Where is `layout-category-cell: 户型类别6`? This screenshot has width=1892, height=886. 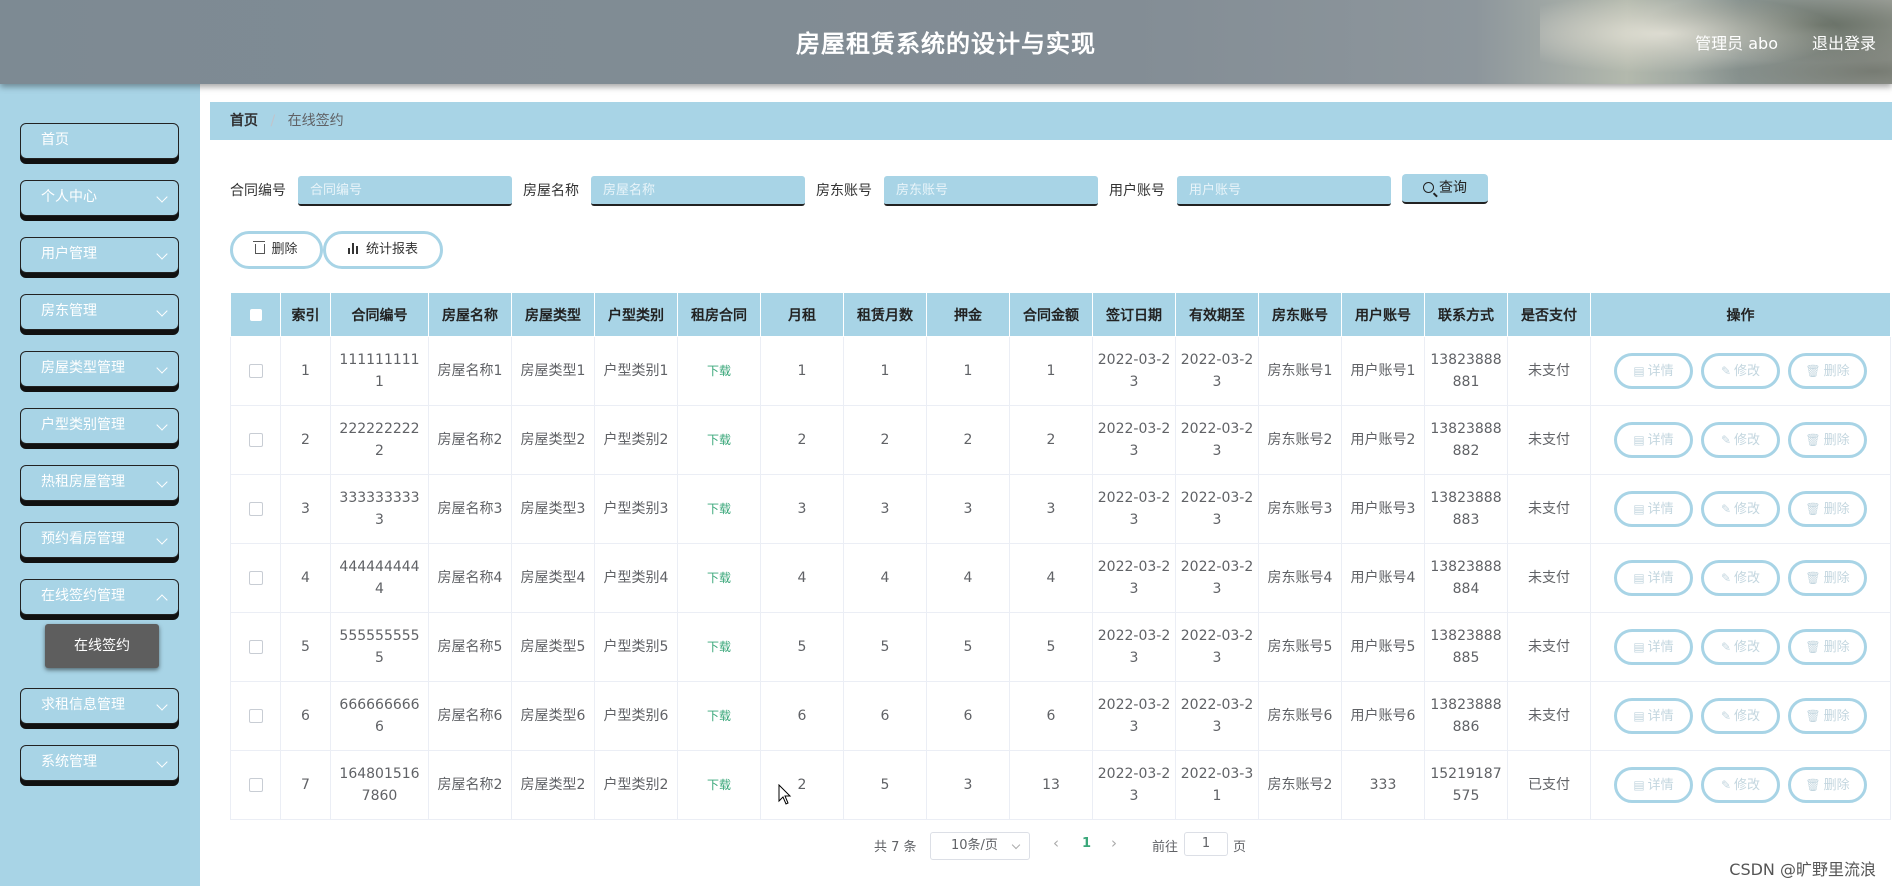 layout-category-cell: 户型类别6 is located at coordinates (636, 716).